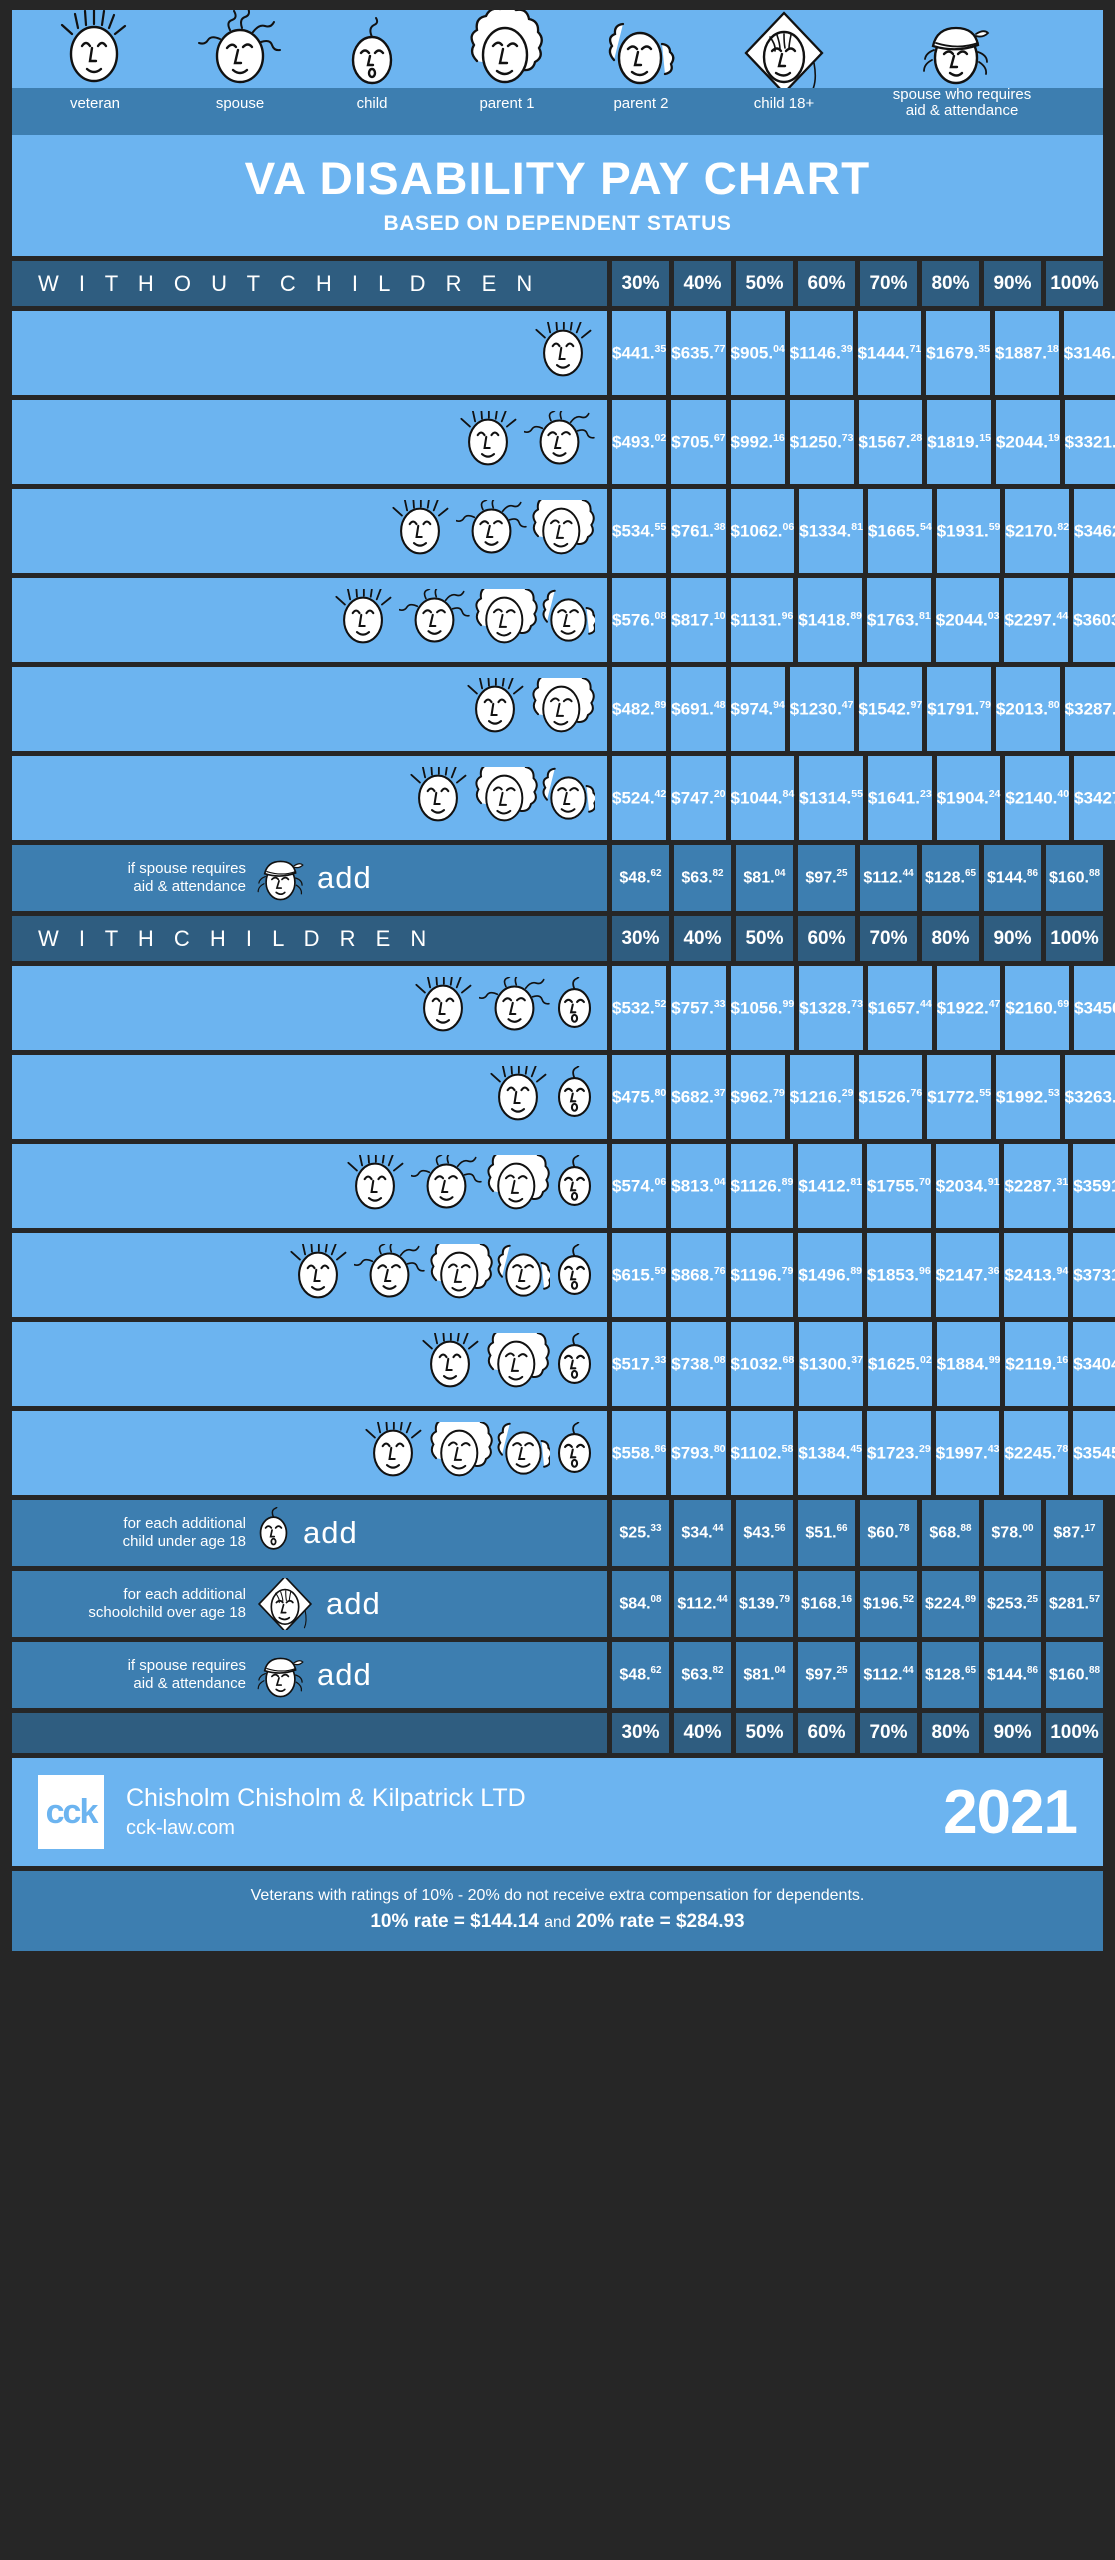 The height and width of the screenshot is (2560, 1115). I want to click on pay-cell: $517.33, so click(639, 1364).